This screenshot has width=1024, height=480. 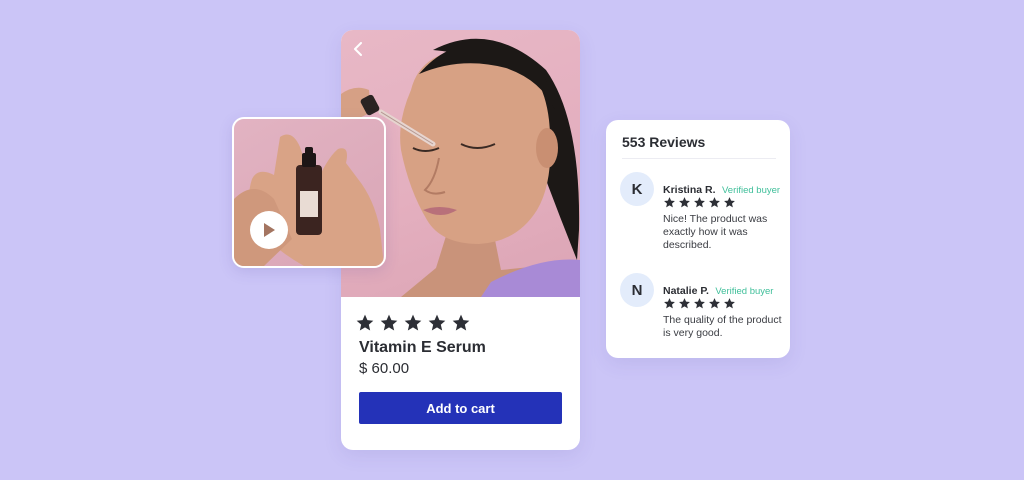 I want to click on review-text: The quality of the product is very good., so click(x=722, y=326).